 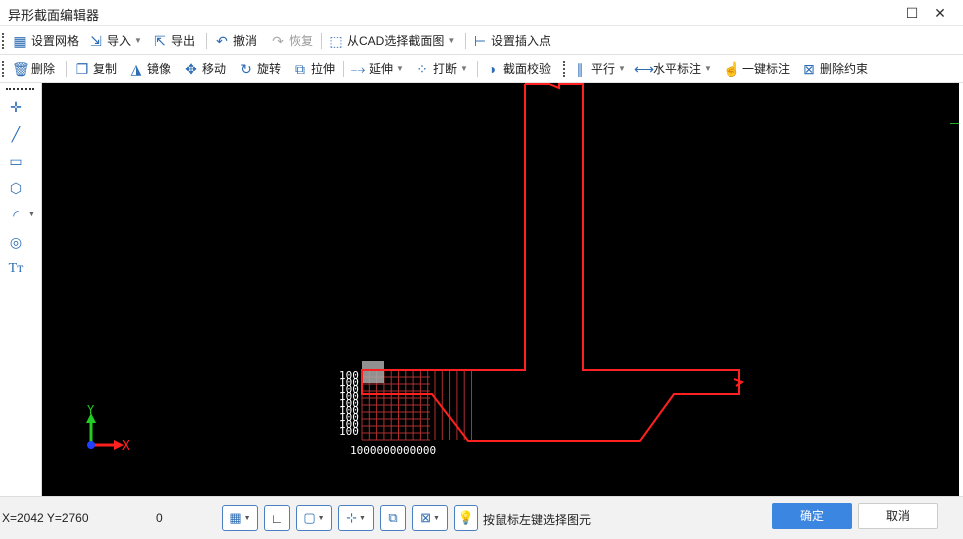 I want to click on auto-dimension-button: ☝ 一键标注, so click(x=756, y=69).